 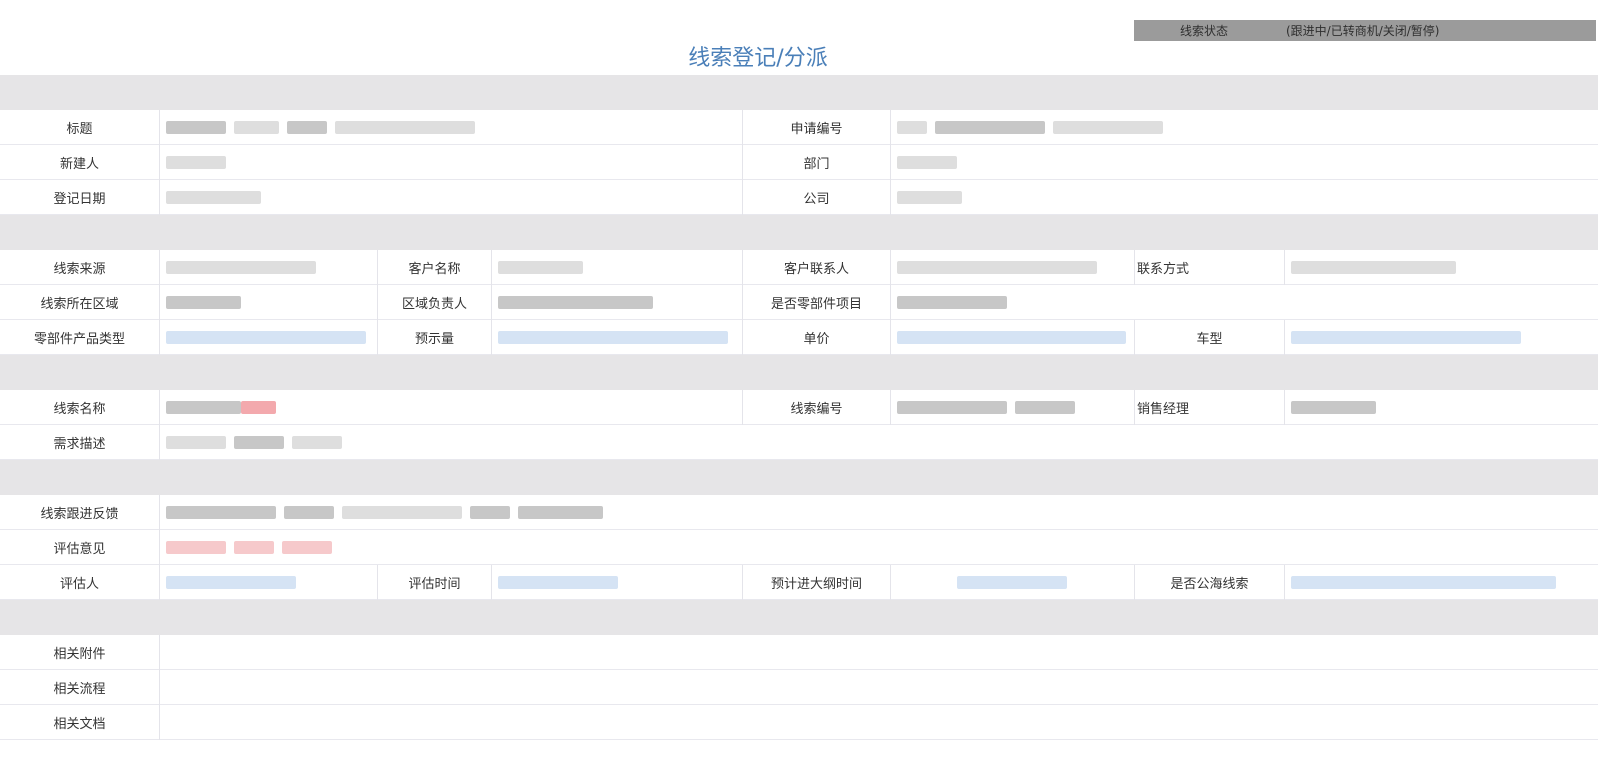 I want to click on apply-no-field, so click(x=1244, y=127).